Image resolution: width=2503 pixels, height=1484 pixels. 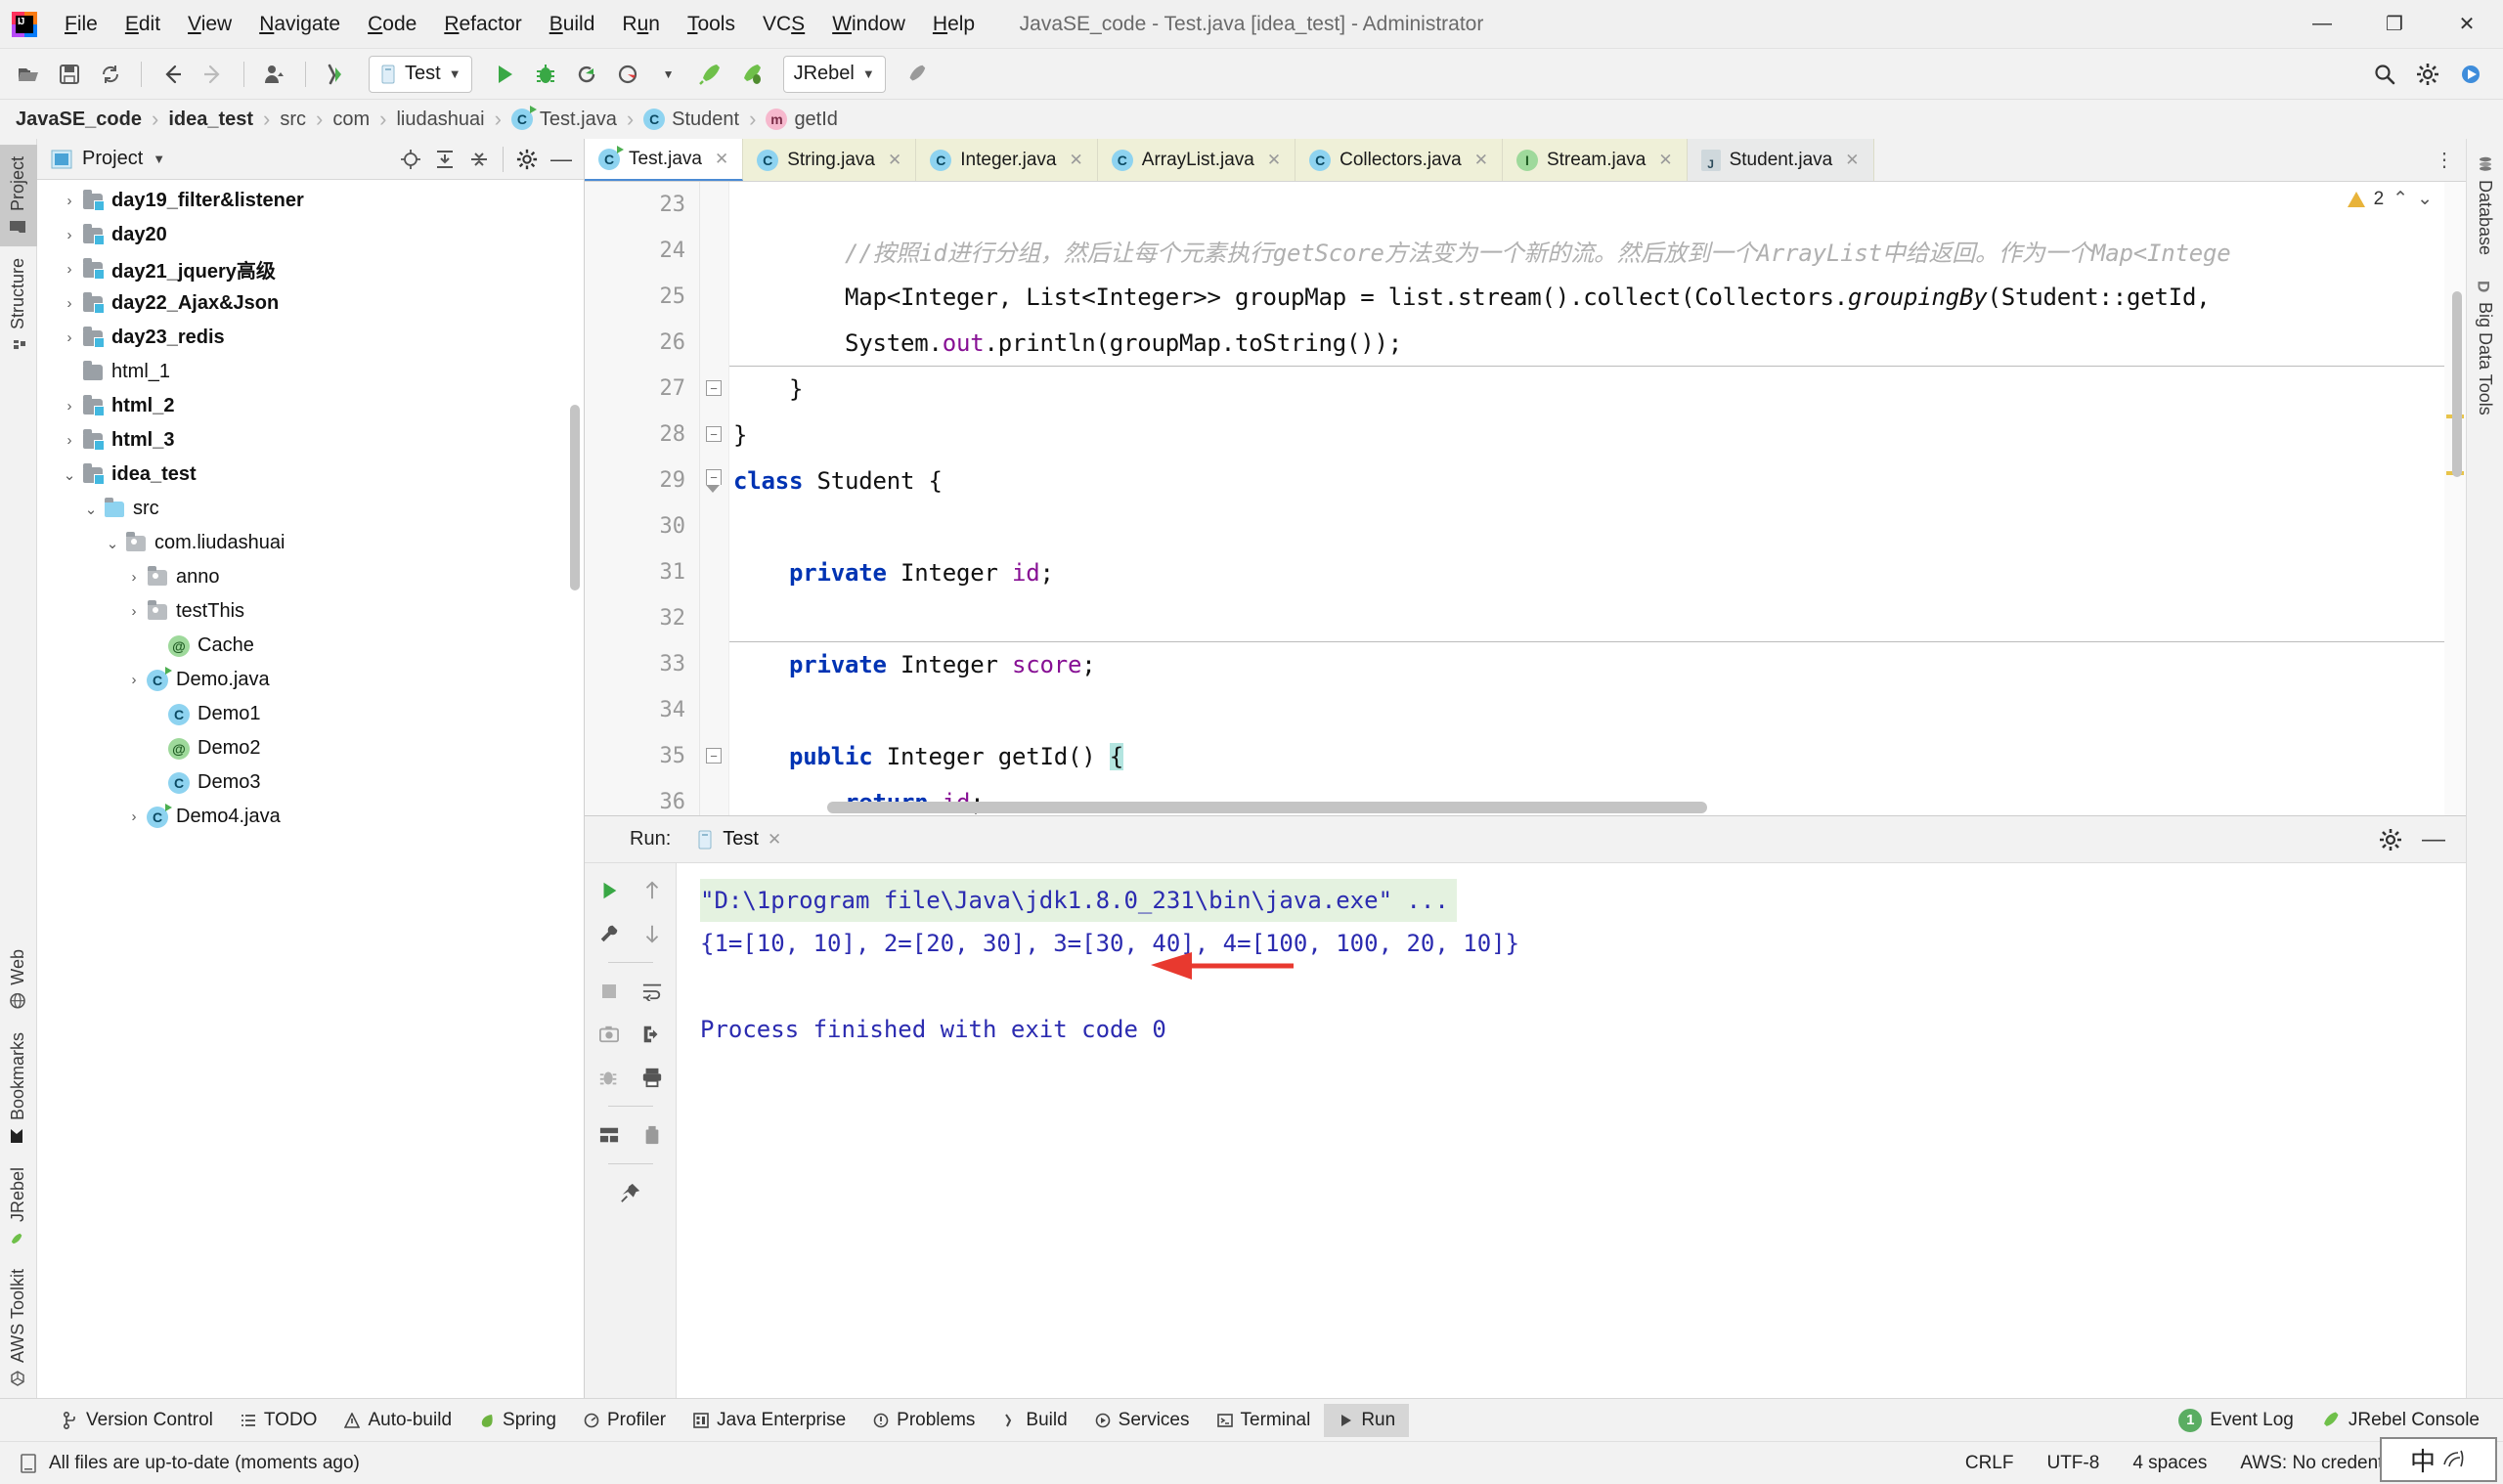 What do you see at coordinates (310, 475) in the screenshot?
I see `tree-node: ⌄ idea_test` at bounding box center [310, 475].